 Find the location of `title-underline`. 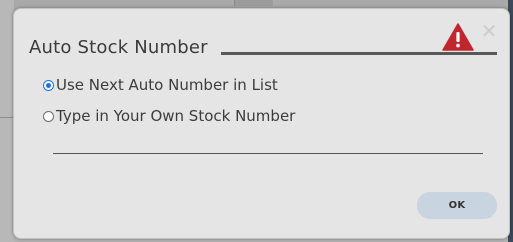

title-underline is located at coordinates (359, 53).